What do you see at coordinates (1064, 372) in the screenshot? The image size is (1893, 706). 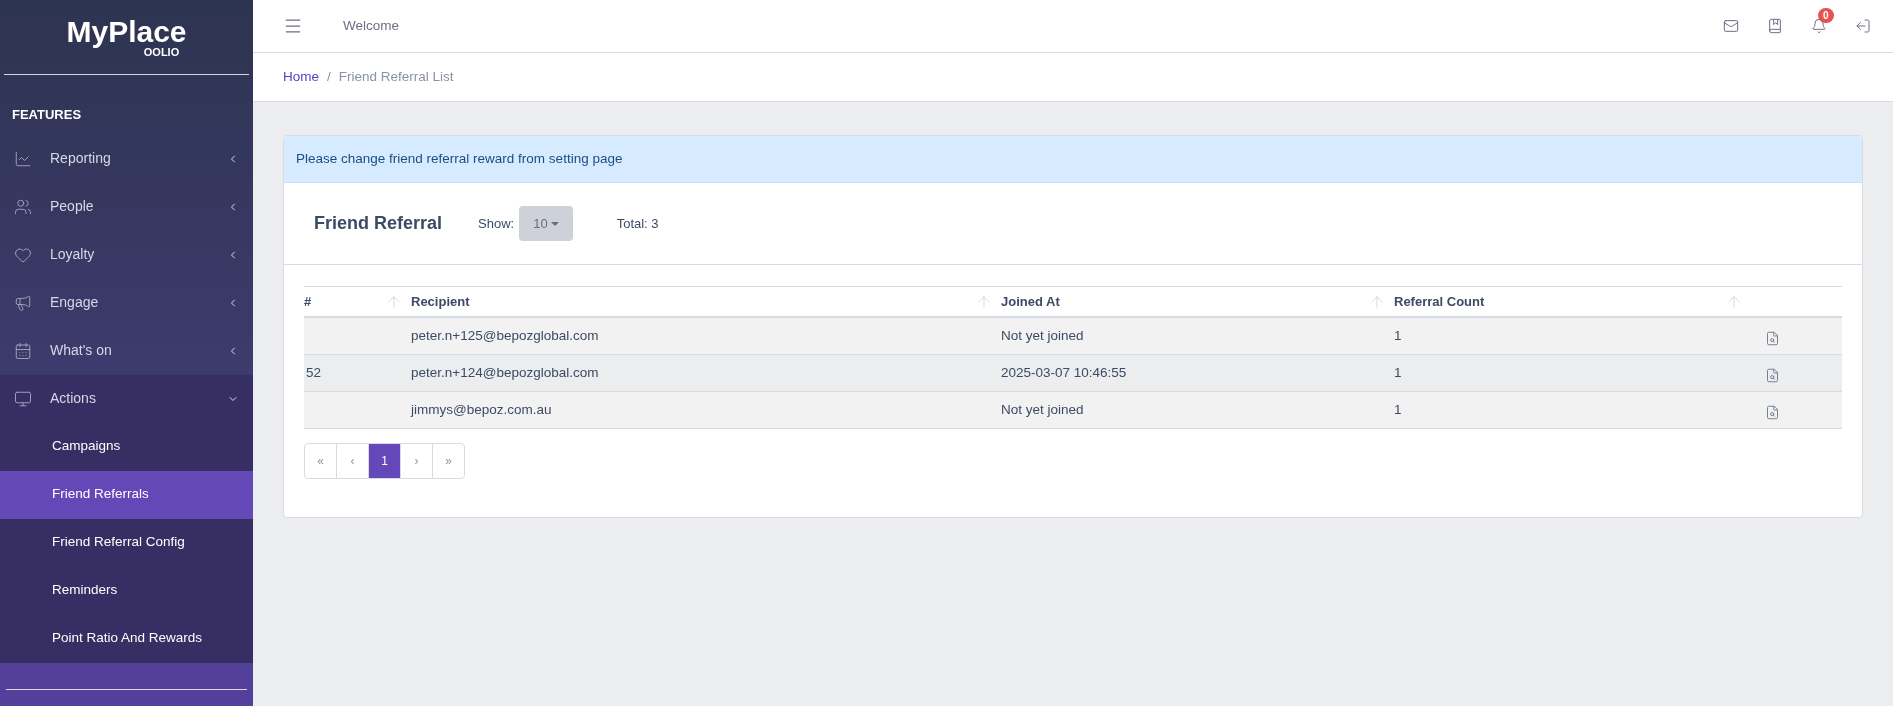 I see `table-cell: 2025-03-07 10:46:55` at bounding box center [1064, 372].